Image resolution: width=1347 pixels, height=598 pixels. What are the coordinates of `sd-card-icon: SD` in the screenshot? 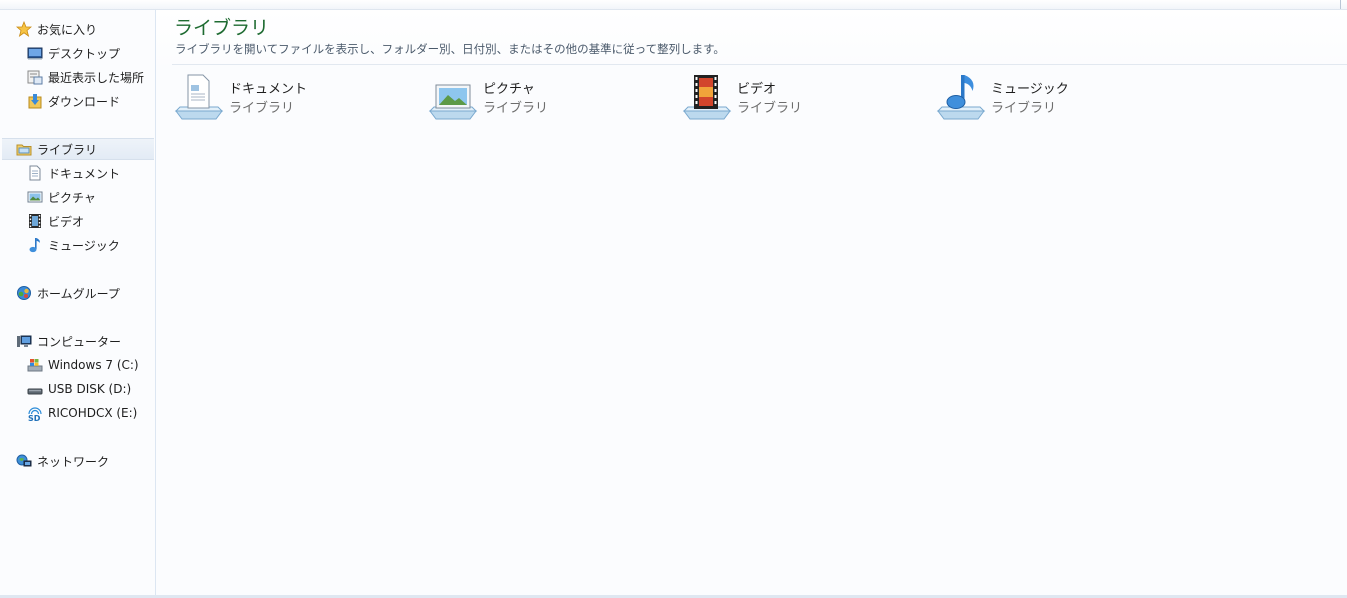 It's located at (35, 414).